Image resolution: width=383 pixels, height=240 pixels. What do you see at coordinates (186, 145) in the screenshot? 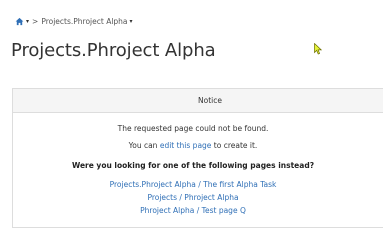
I see `edit-this-page-link: edit this page` at bounding box center [186, 145].